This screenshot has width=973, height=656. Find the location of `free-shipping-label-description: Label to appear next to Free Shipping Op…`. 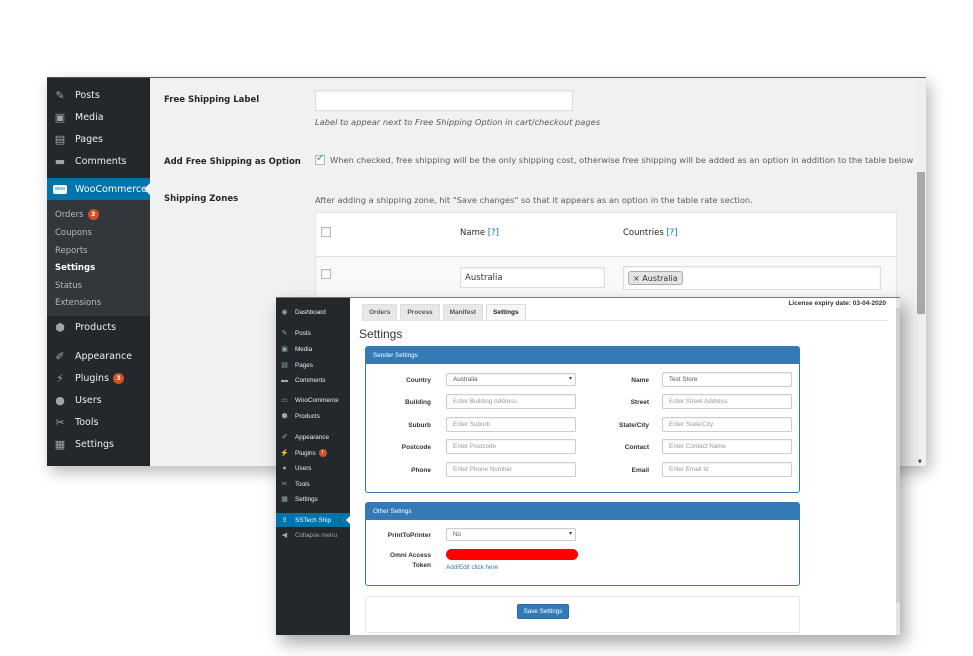

free-shipping-label-description: Label to appear next to Free Shipping Op… is located at coordinates (458, 122).